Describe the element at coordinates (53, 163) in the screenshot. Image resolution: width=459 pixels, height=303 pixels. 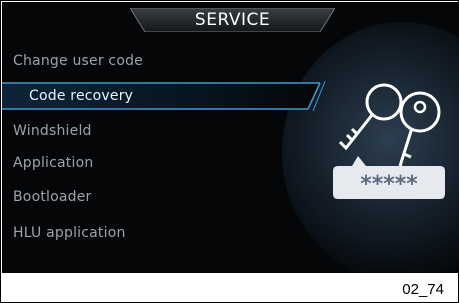
I see `menu-item-label: Application` at that location.